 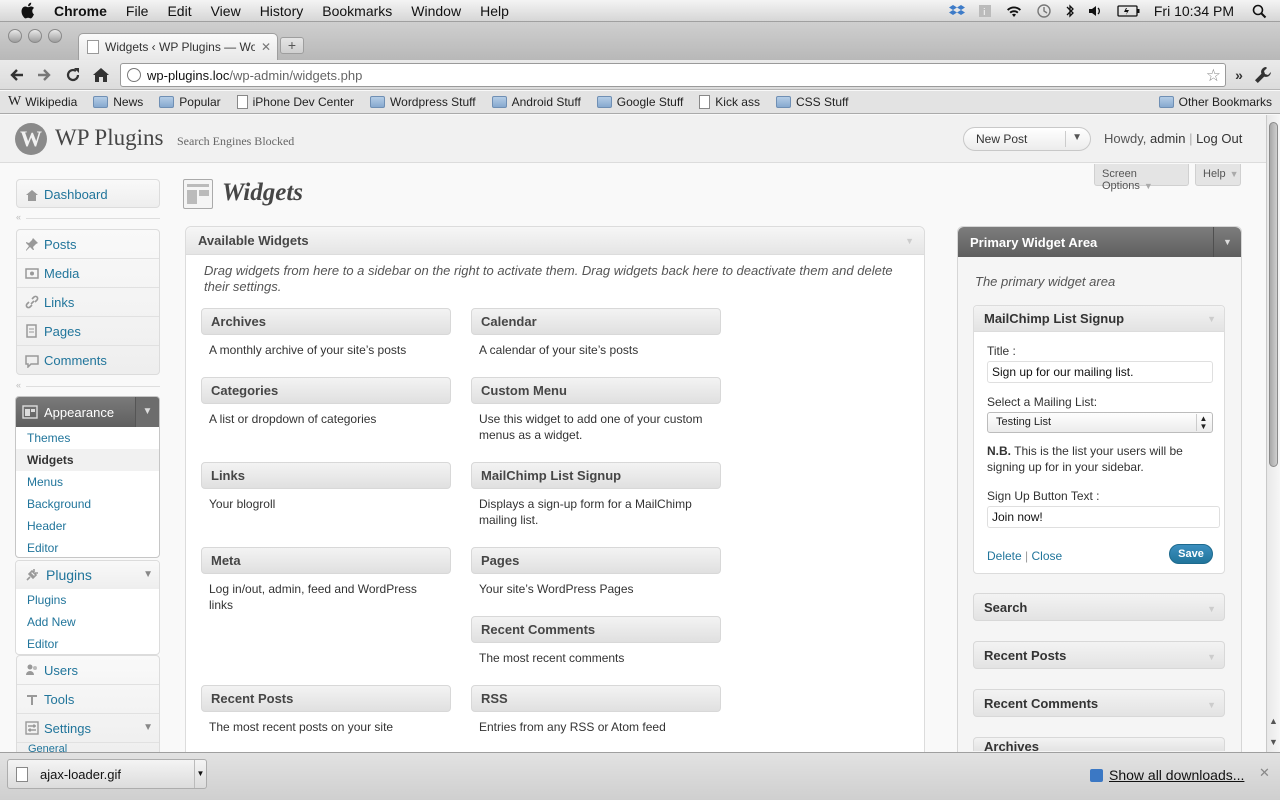 I want to click on menu-links: Links, so click(x=88, y=302).